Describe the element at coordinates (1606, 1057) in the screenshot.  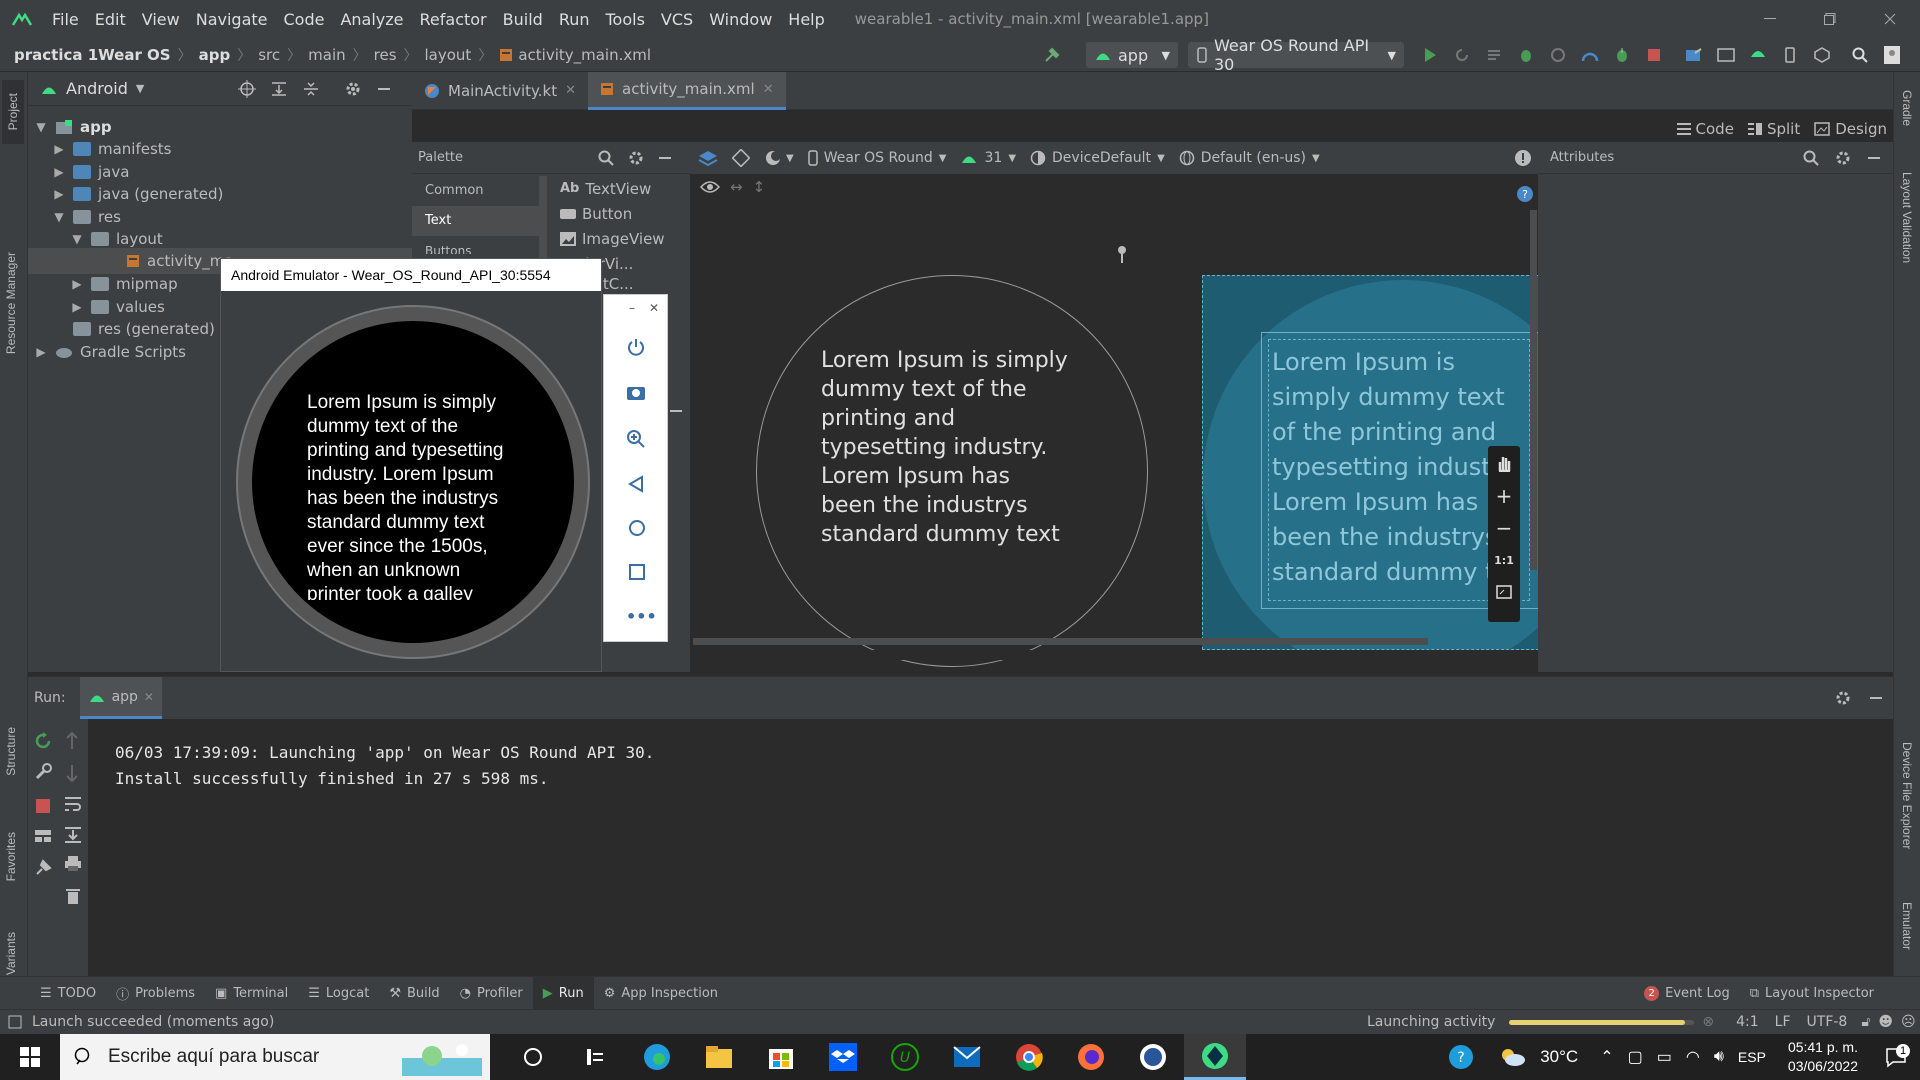
I see `tray-chevron-up-icon: ⌃` at that location.